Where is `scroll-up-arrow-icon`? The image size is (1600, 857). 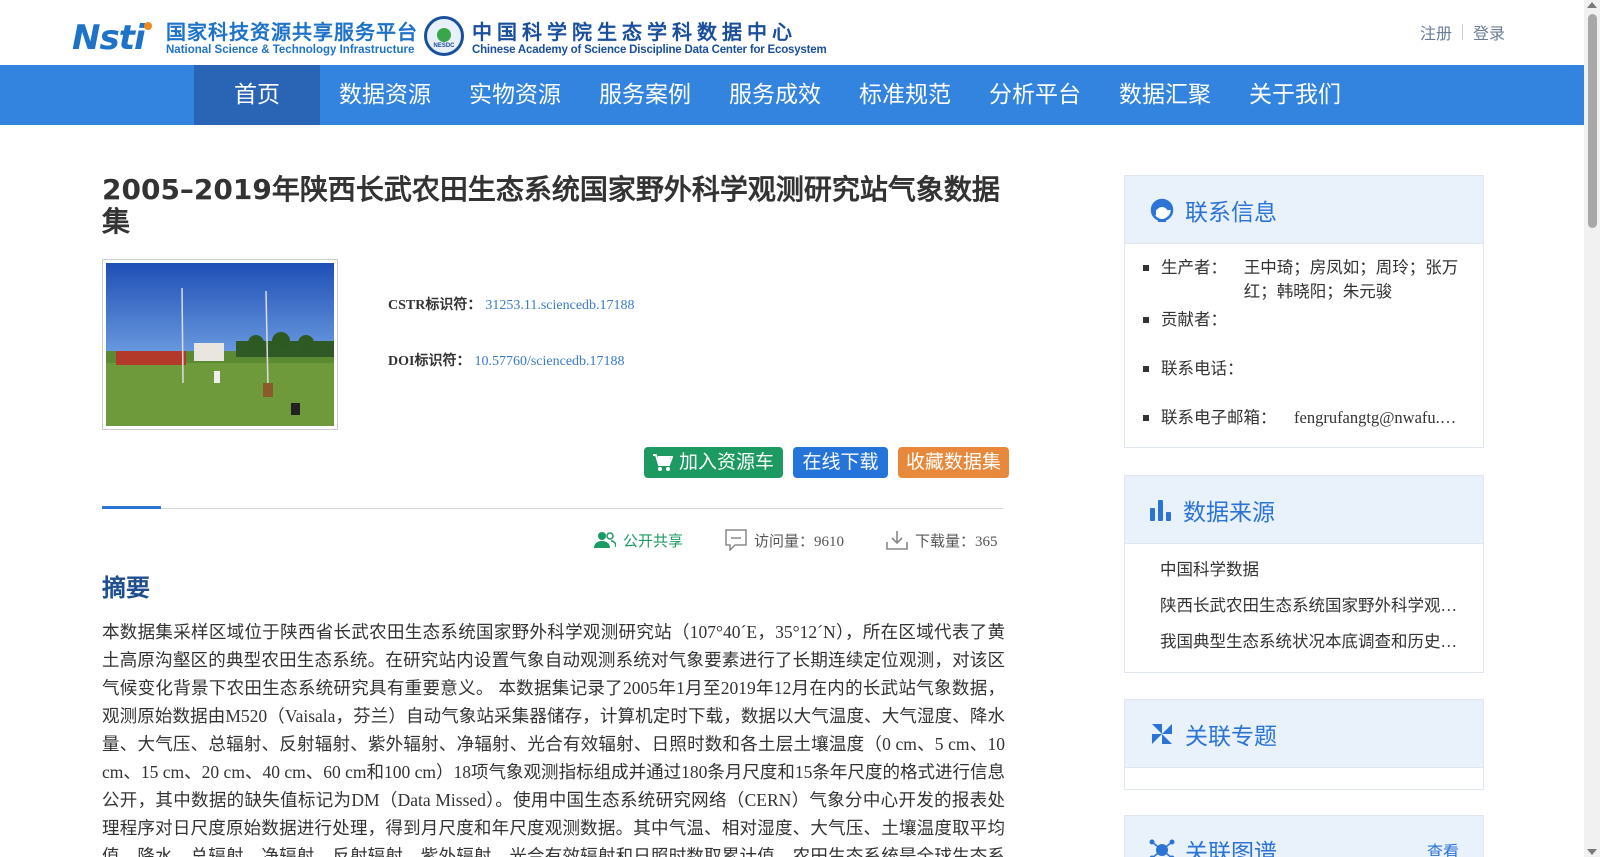 scroll-up-arrow-icon is located at coordinates (1592, 5).